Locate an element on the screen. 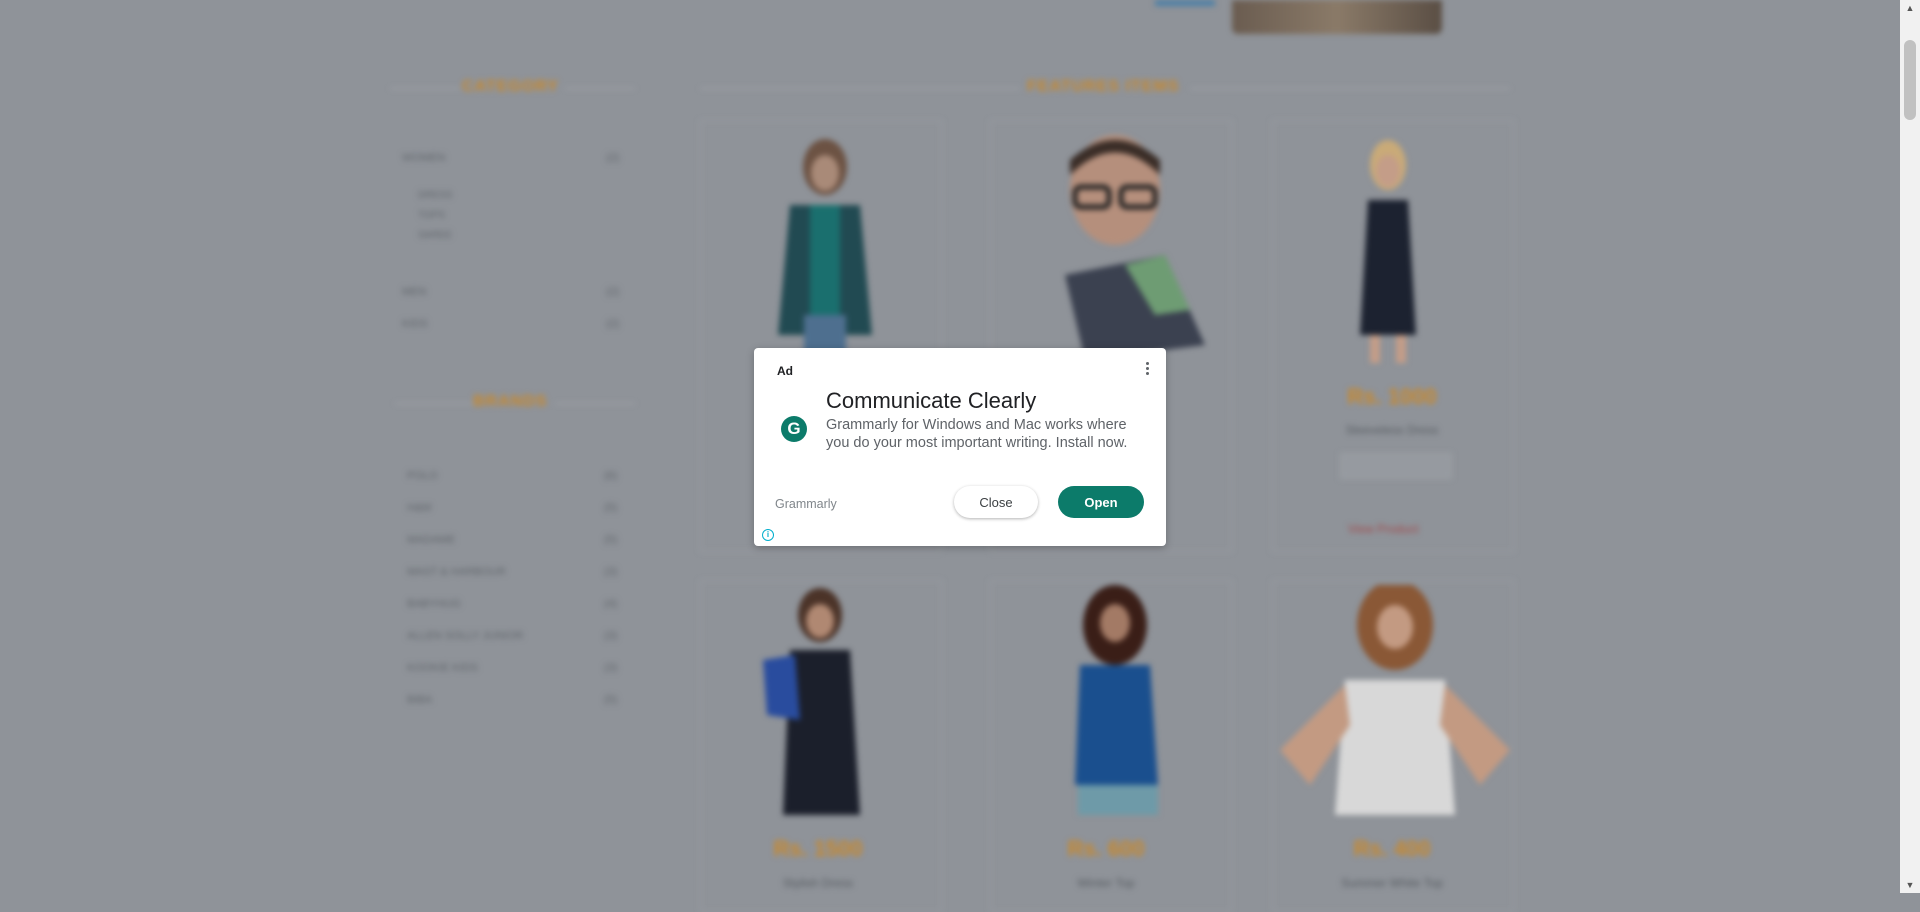 The image size is (1920, 912). brand-item: MADAME is located at coordinates (431, 540).